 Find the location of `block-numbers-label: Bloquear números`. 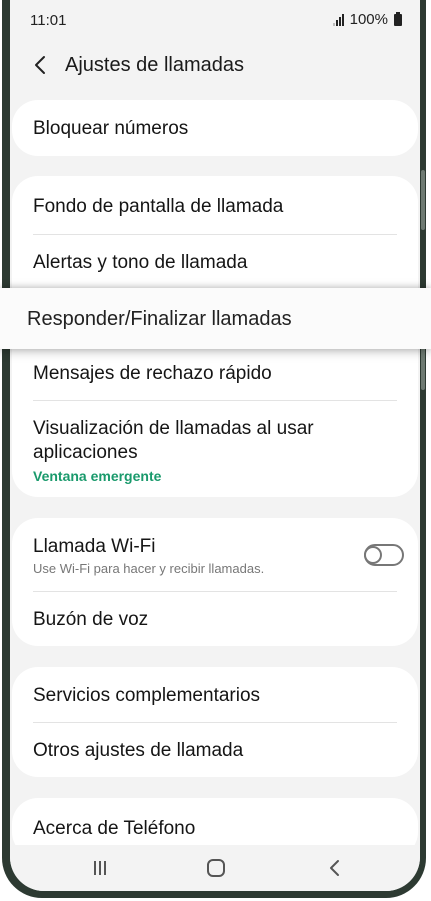

block-numbers-label: Bloquear números is located at coordinates (111, 128).